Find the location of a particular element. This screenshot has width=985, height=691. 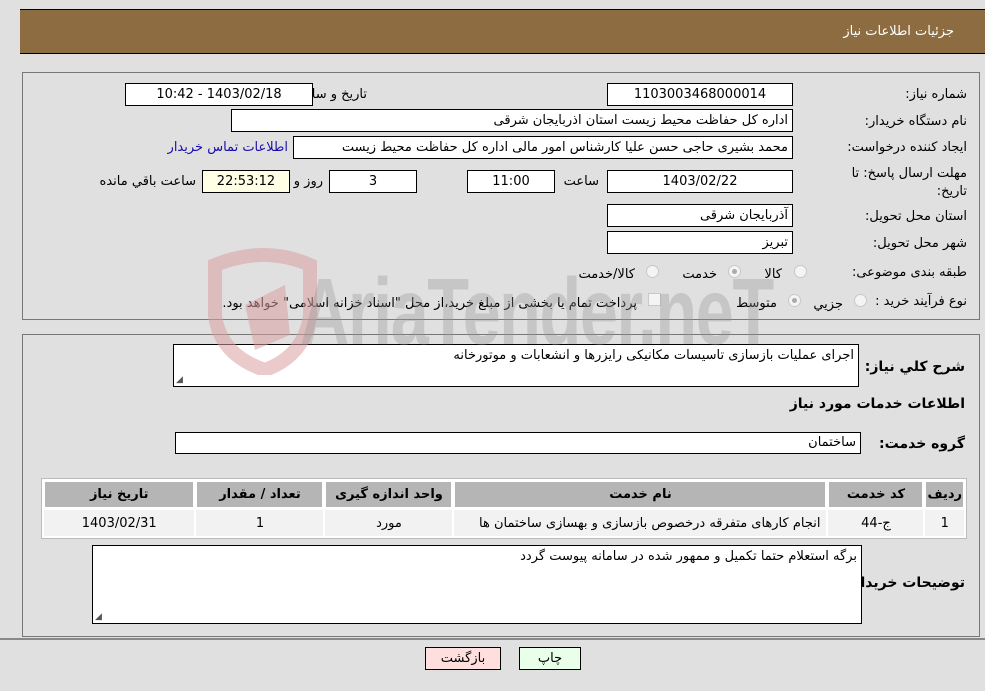

process-radio-medium is located at coordinates (794, 300).